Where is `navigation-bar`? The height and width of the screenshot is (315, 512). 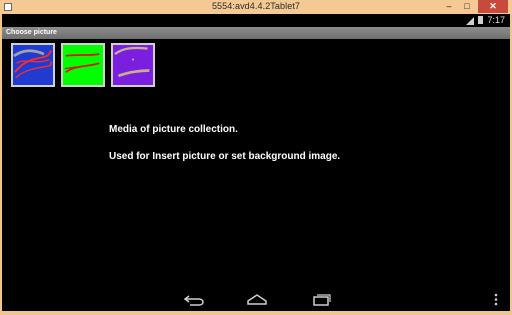 navigation-bar is located at coordinates (256, 298).